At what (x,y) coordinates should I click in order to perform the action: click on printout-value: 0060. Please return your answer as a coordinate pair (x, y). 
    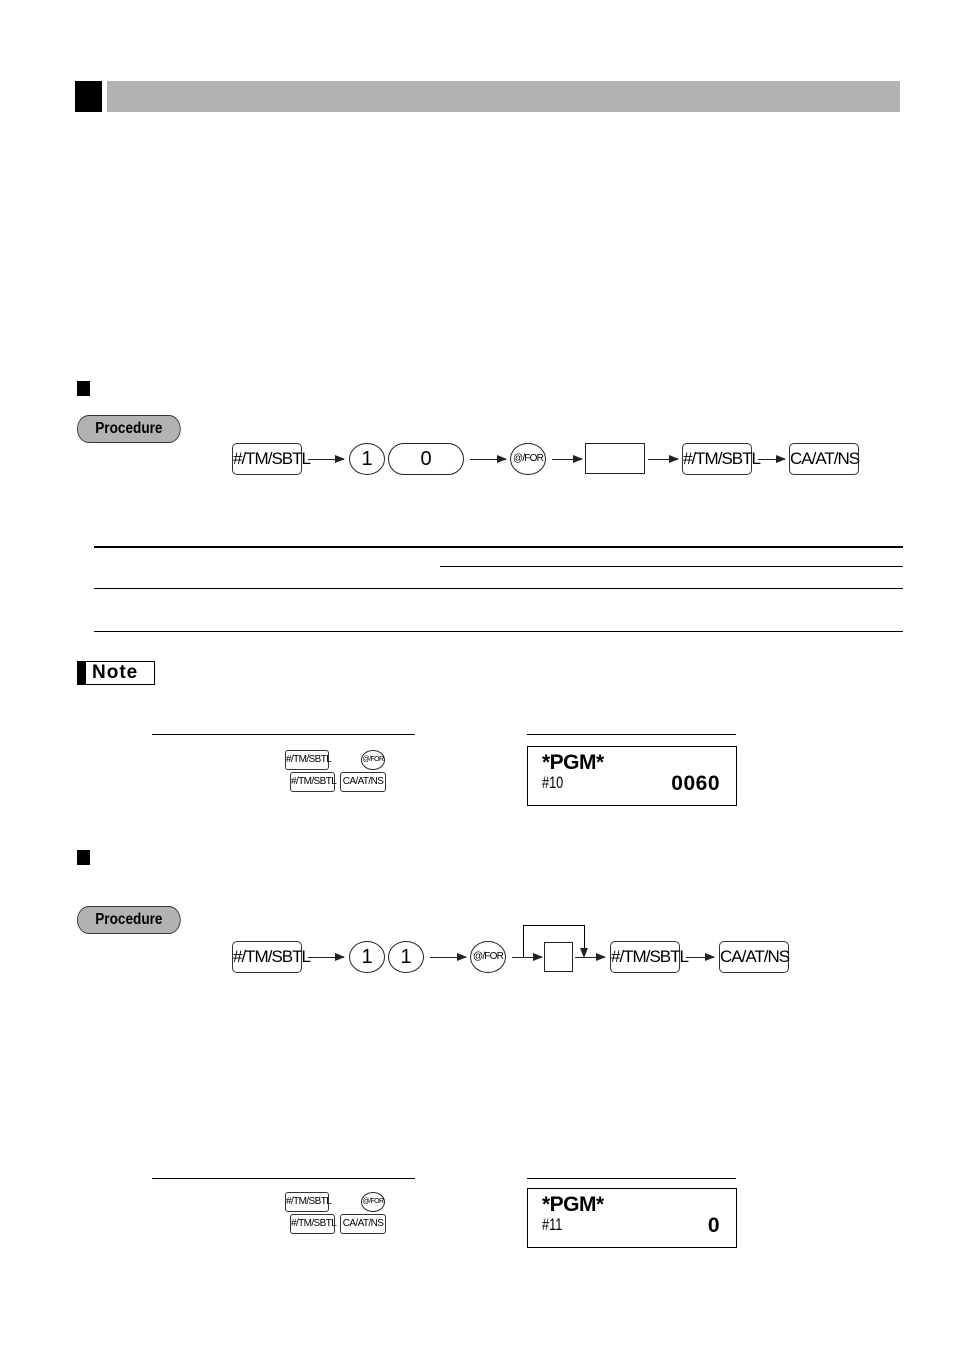
    Looking at the image, I should click on (695, 783).